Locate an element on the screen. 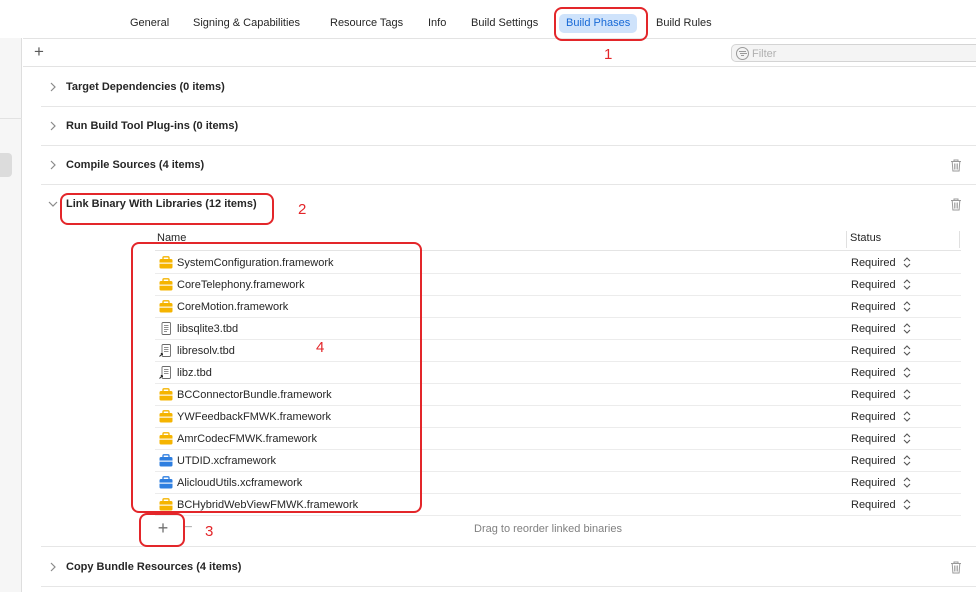  phase-title: Target Dependencies (0 items) is located at coordinates (145, 87).